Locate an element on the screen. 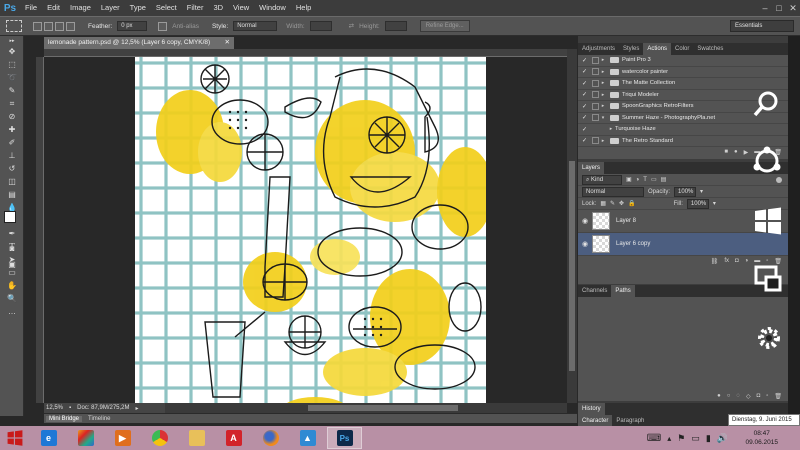  tab-history: History is located at coordinates (591, 409).